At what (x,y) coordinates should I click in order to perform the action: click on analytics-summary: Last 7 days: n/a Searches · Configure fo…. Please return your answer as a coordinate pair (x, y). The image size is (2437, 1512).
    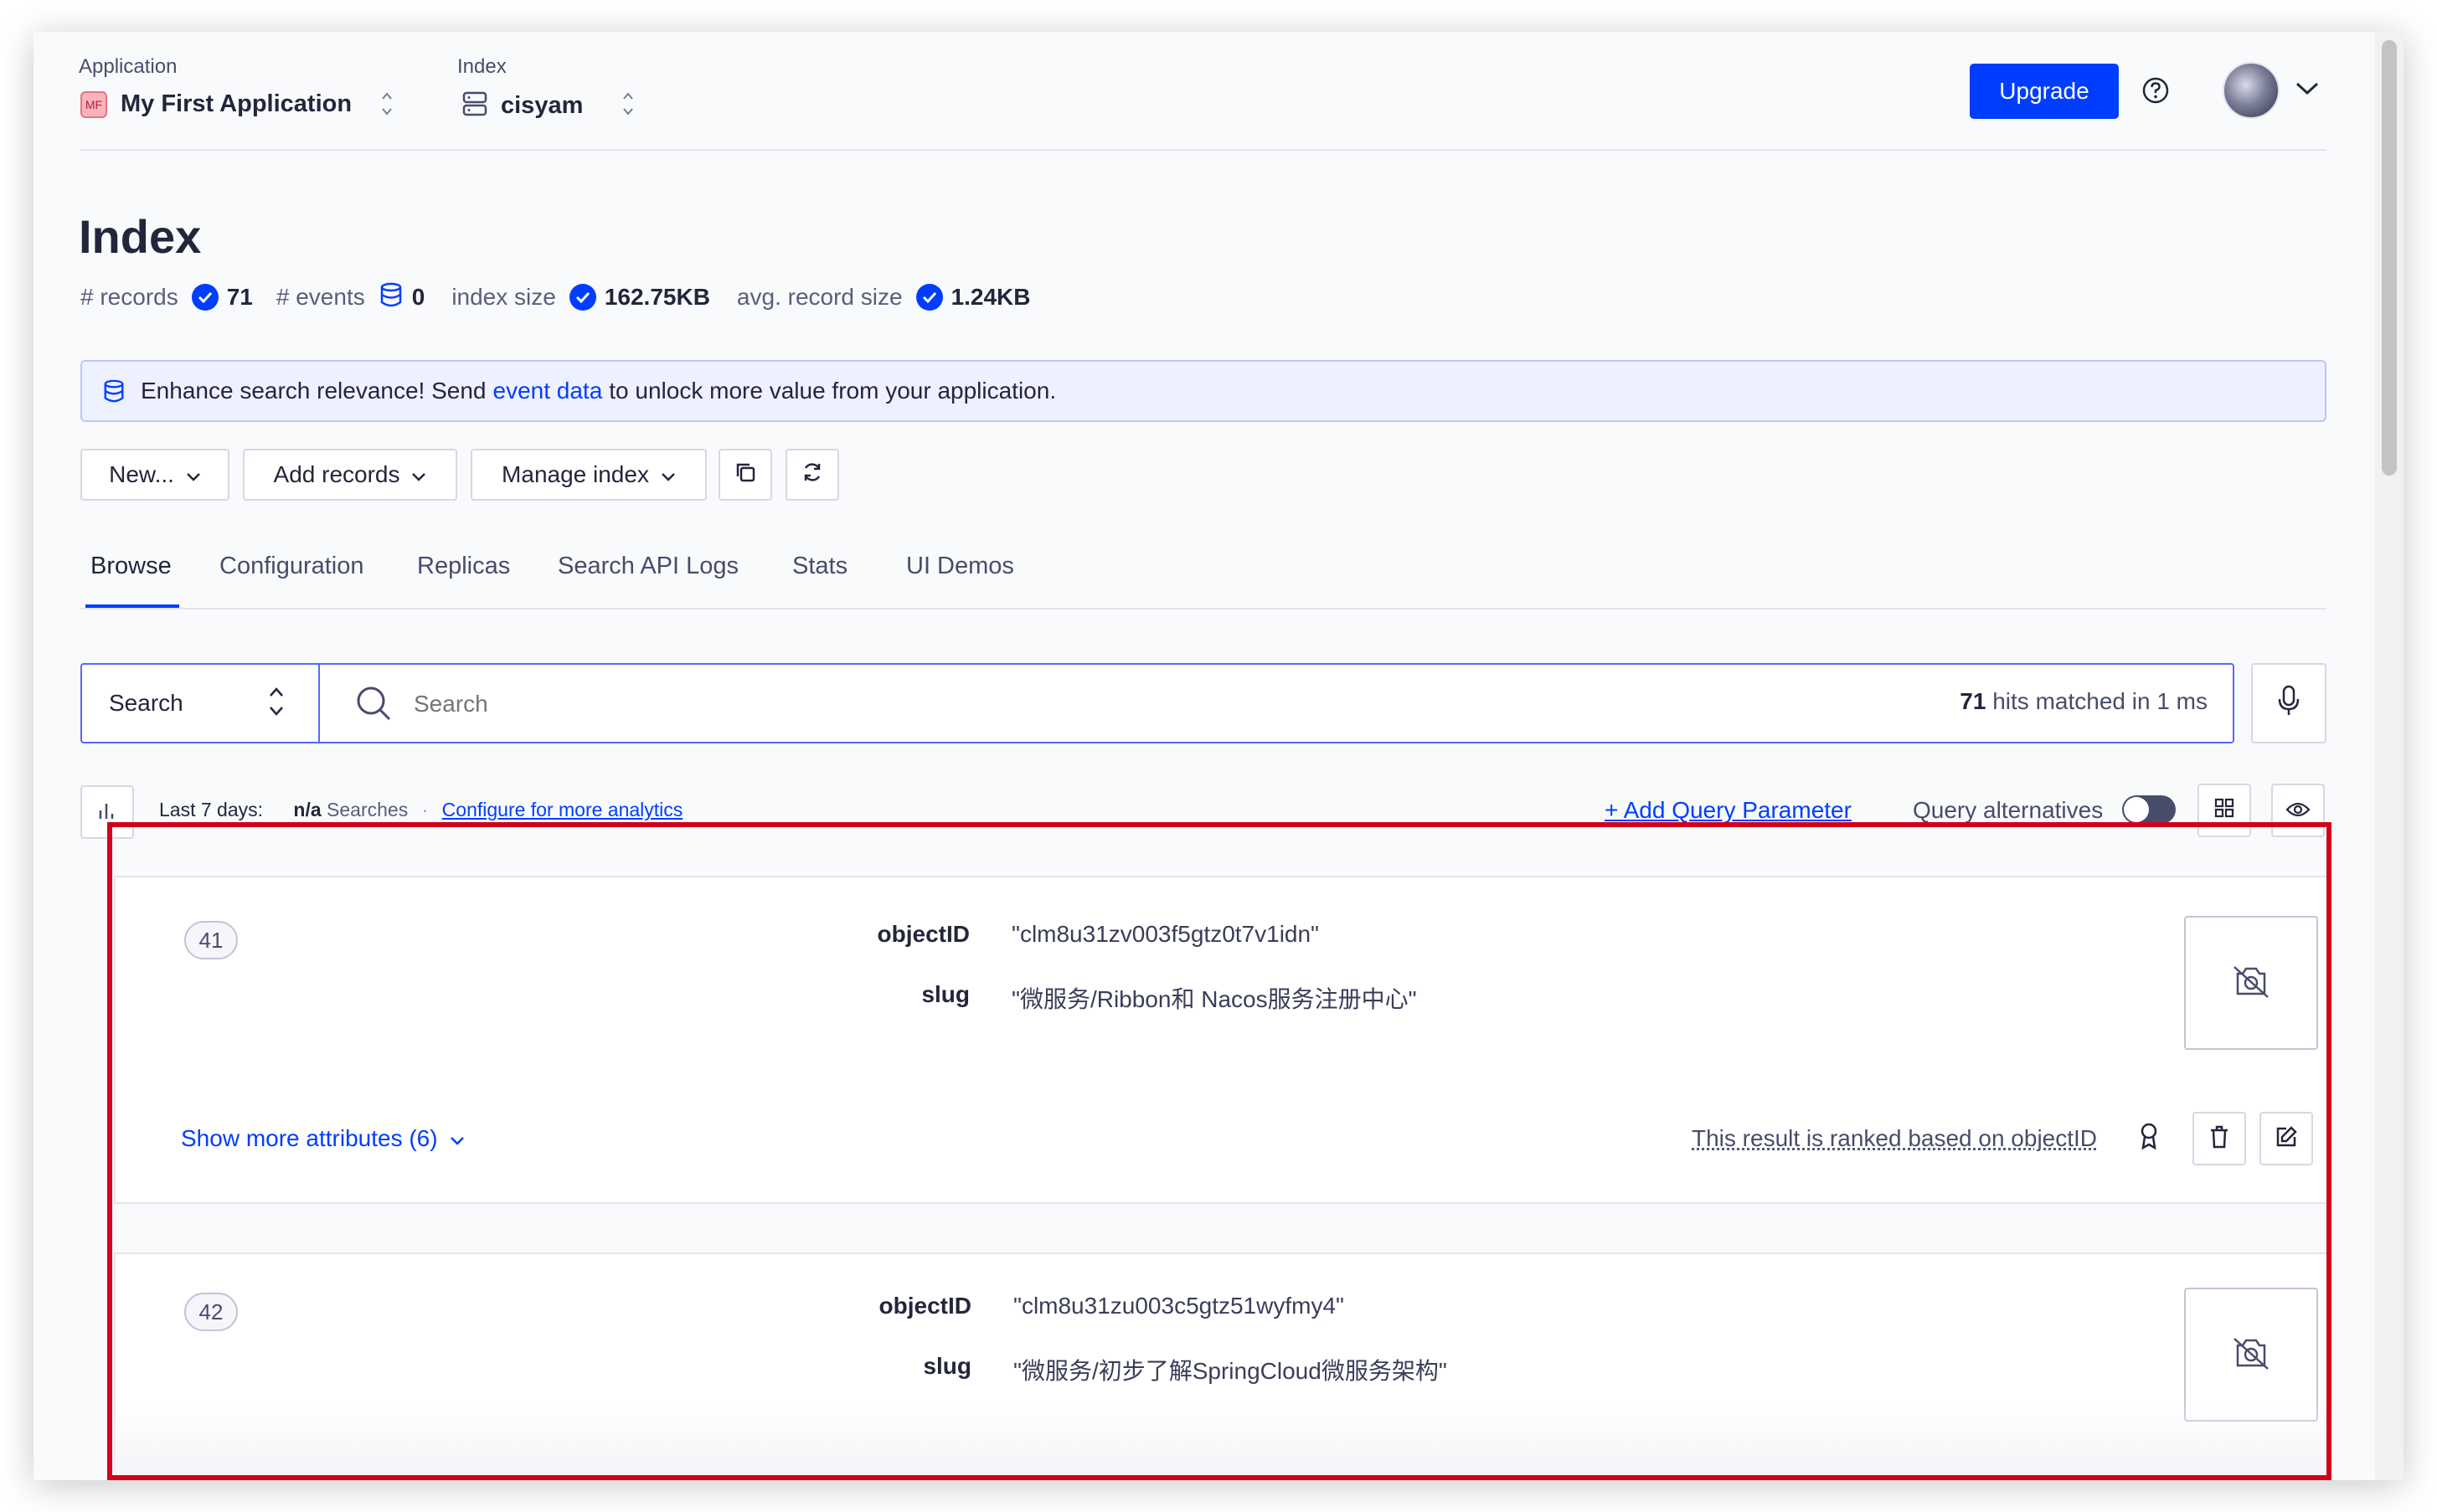
    Looking at the image, I should click on (421, 810).